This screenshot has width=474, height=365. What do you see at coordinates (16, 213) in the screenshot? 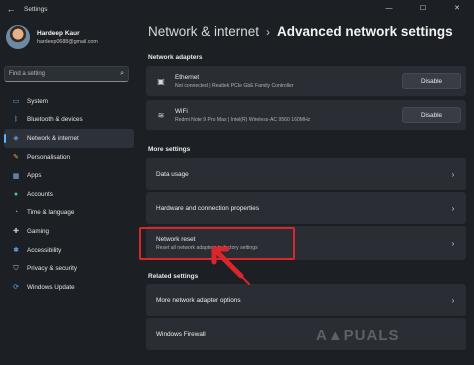
I see `globe-clock-icon: ◔` at bounding box center [16, 213].